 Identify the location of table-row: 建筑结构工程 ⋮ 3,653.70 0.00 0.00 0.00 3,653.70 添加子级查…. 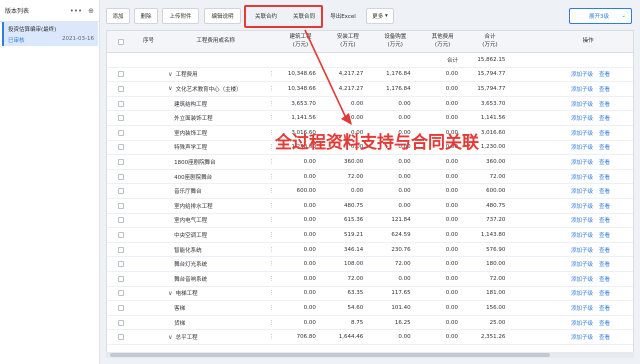
(370, 104).